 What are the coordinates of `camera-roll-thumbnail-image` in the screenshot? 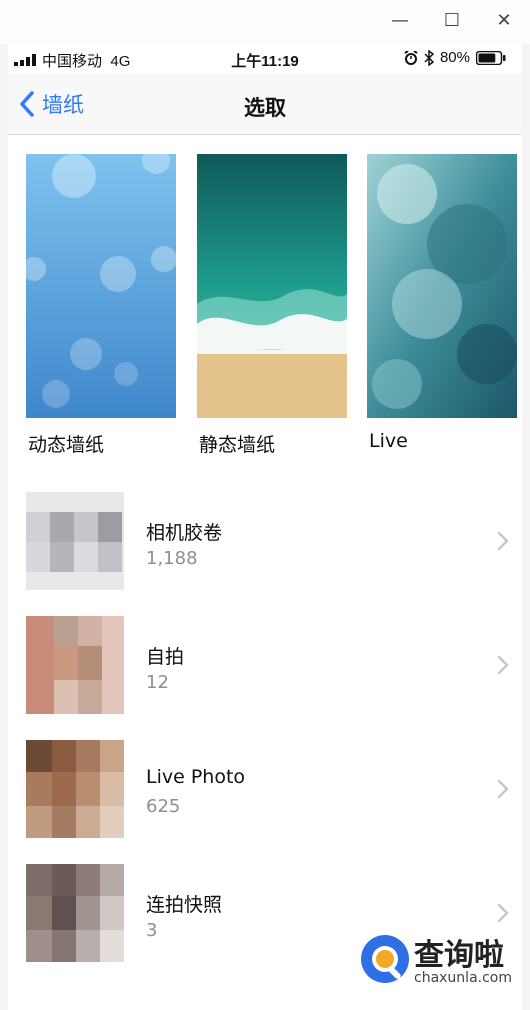 It's located at (75, 541).